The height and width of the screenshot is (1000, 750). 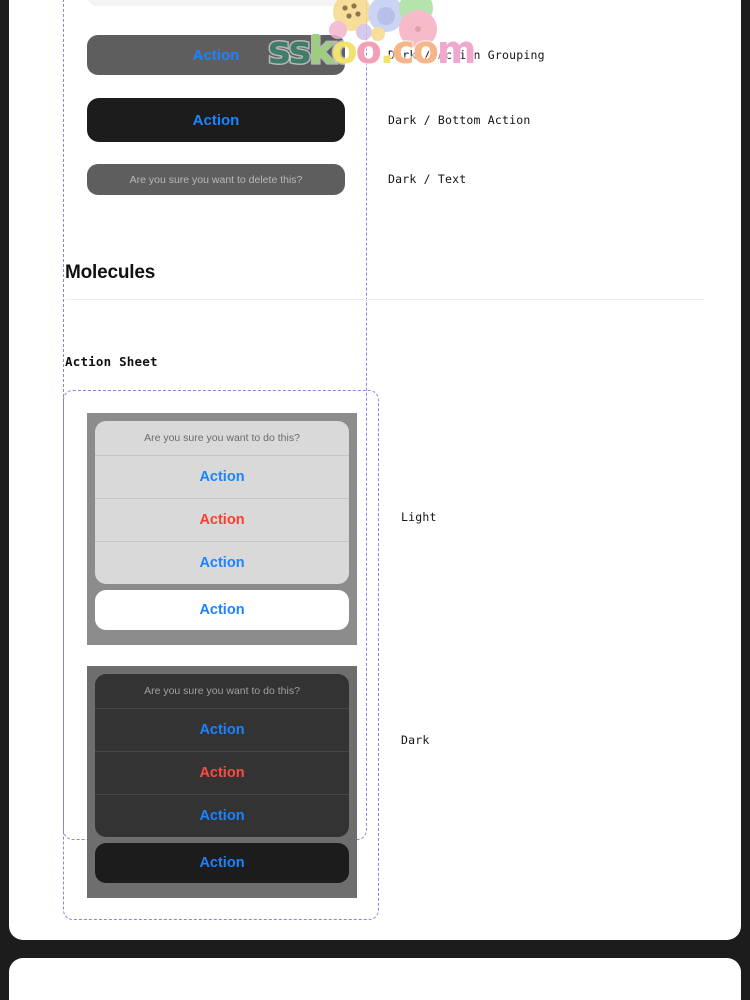 I want to click on spec-label-dark-action-grouping: Dark / Action Grouping, so click(x=466, y=55).